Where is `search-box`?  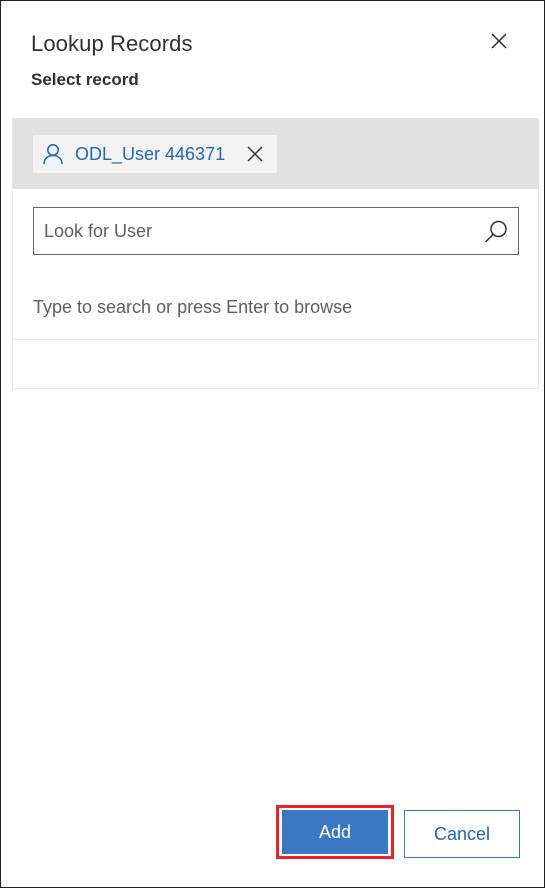
search-box is located at coordinates (276, 231).